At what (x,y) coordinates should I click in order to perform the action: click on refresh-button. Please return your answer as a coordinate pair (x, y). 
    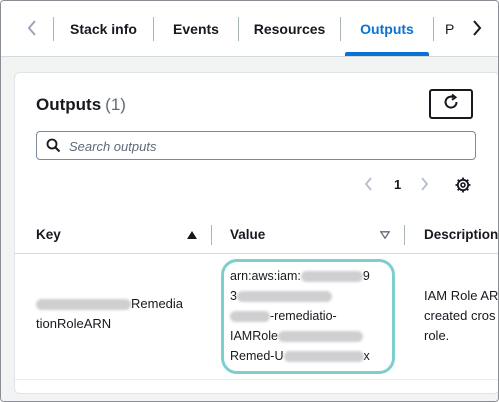
    Looking at the image, I should click on (451, 104).